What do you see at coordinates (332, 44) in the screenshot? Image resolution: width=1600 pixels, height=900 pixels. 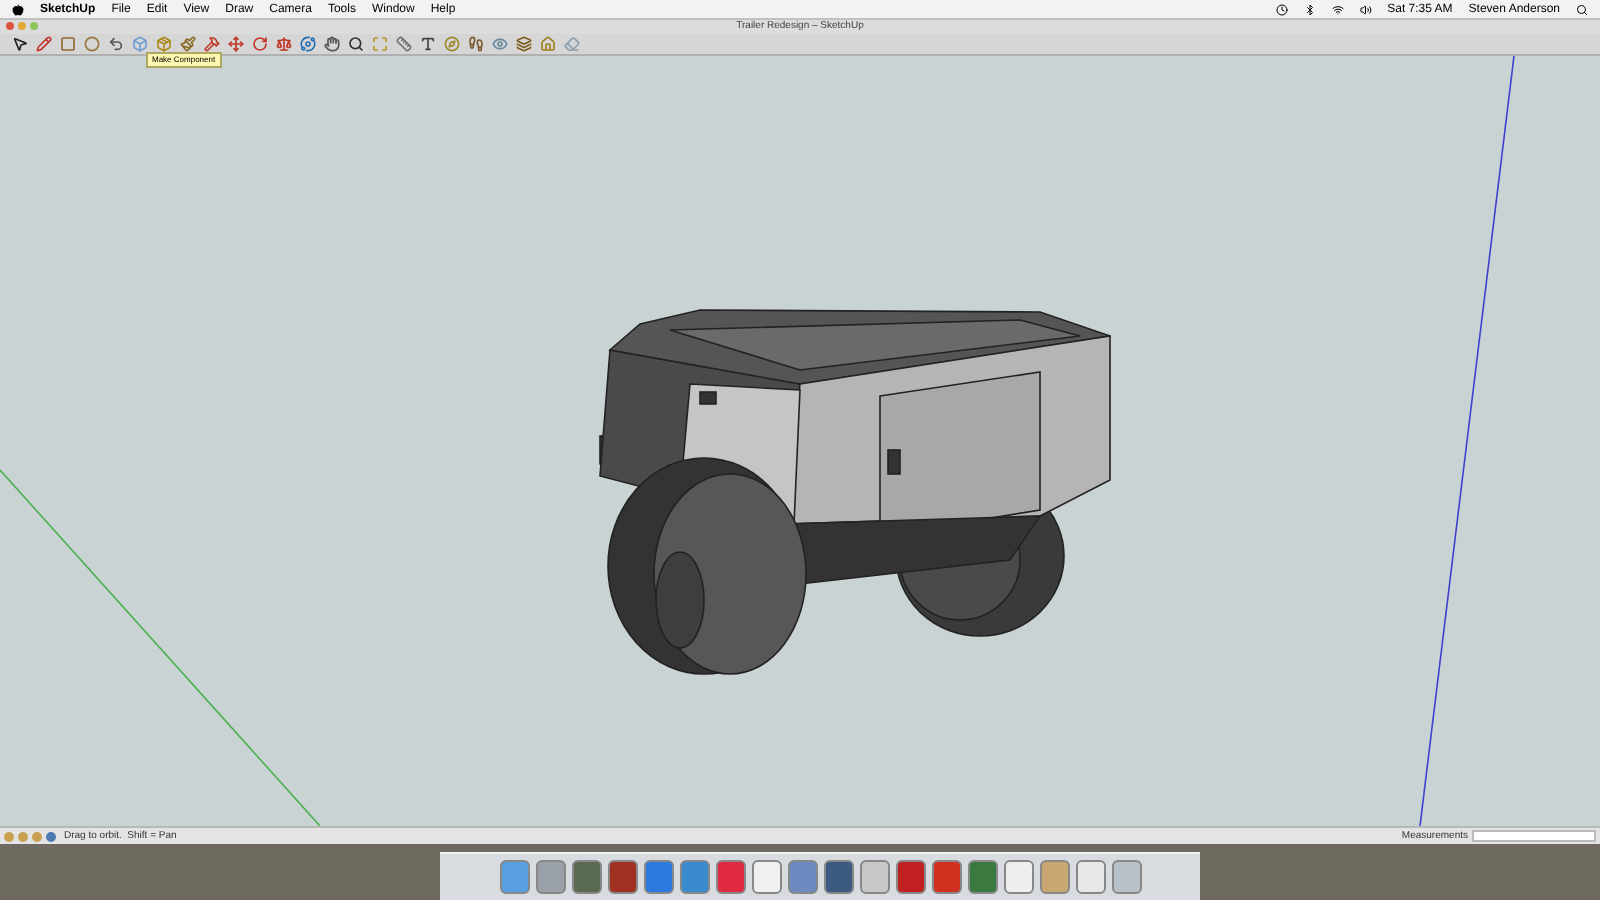 I see `pan-icon` at bounding box center [332, 44].